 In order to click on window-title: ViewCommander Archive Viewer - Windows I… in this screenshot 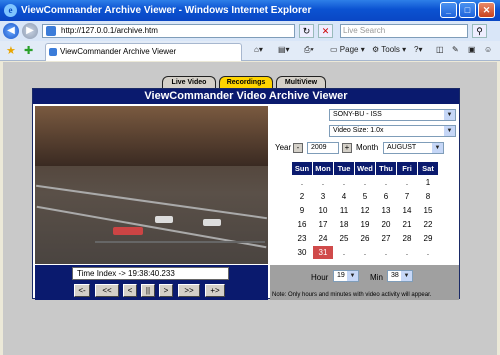, I will do `click(166, 10)`.